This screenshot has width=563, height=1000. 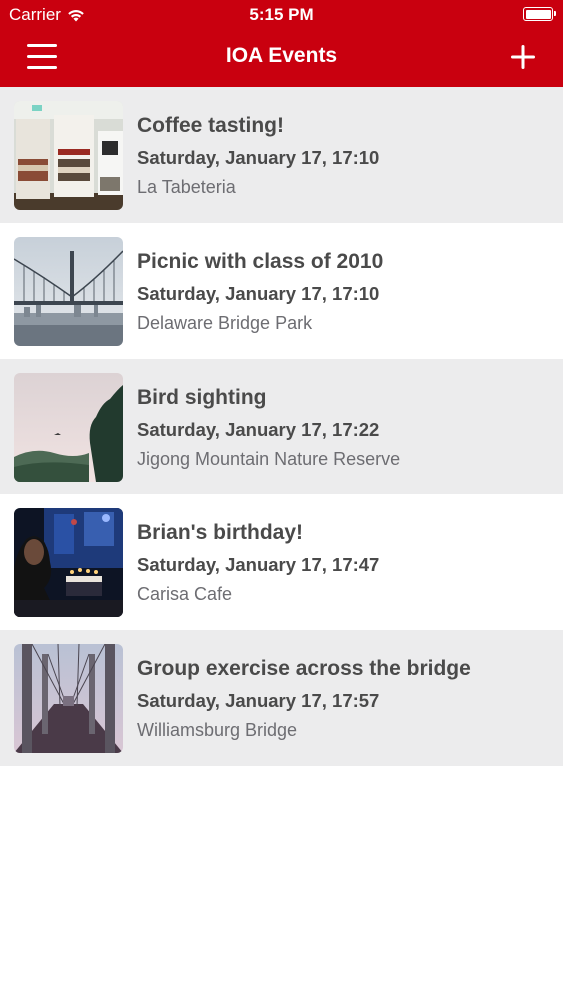 I want to click on event-title: Bird sighting, so click(x=202, y=397).